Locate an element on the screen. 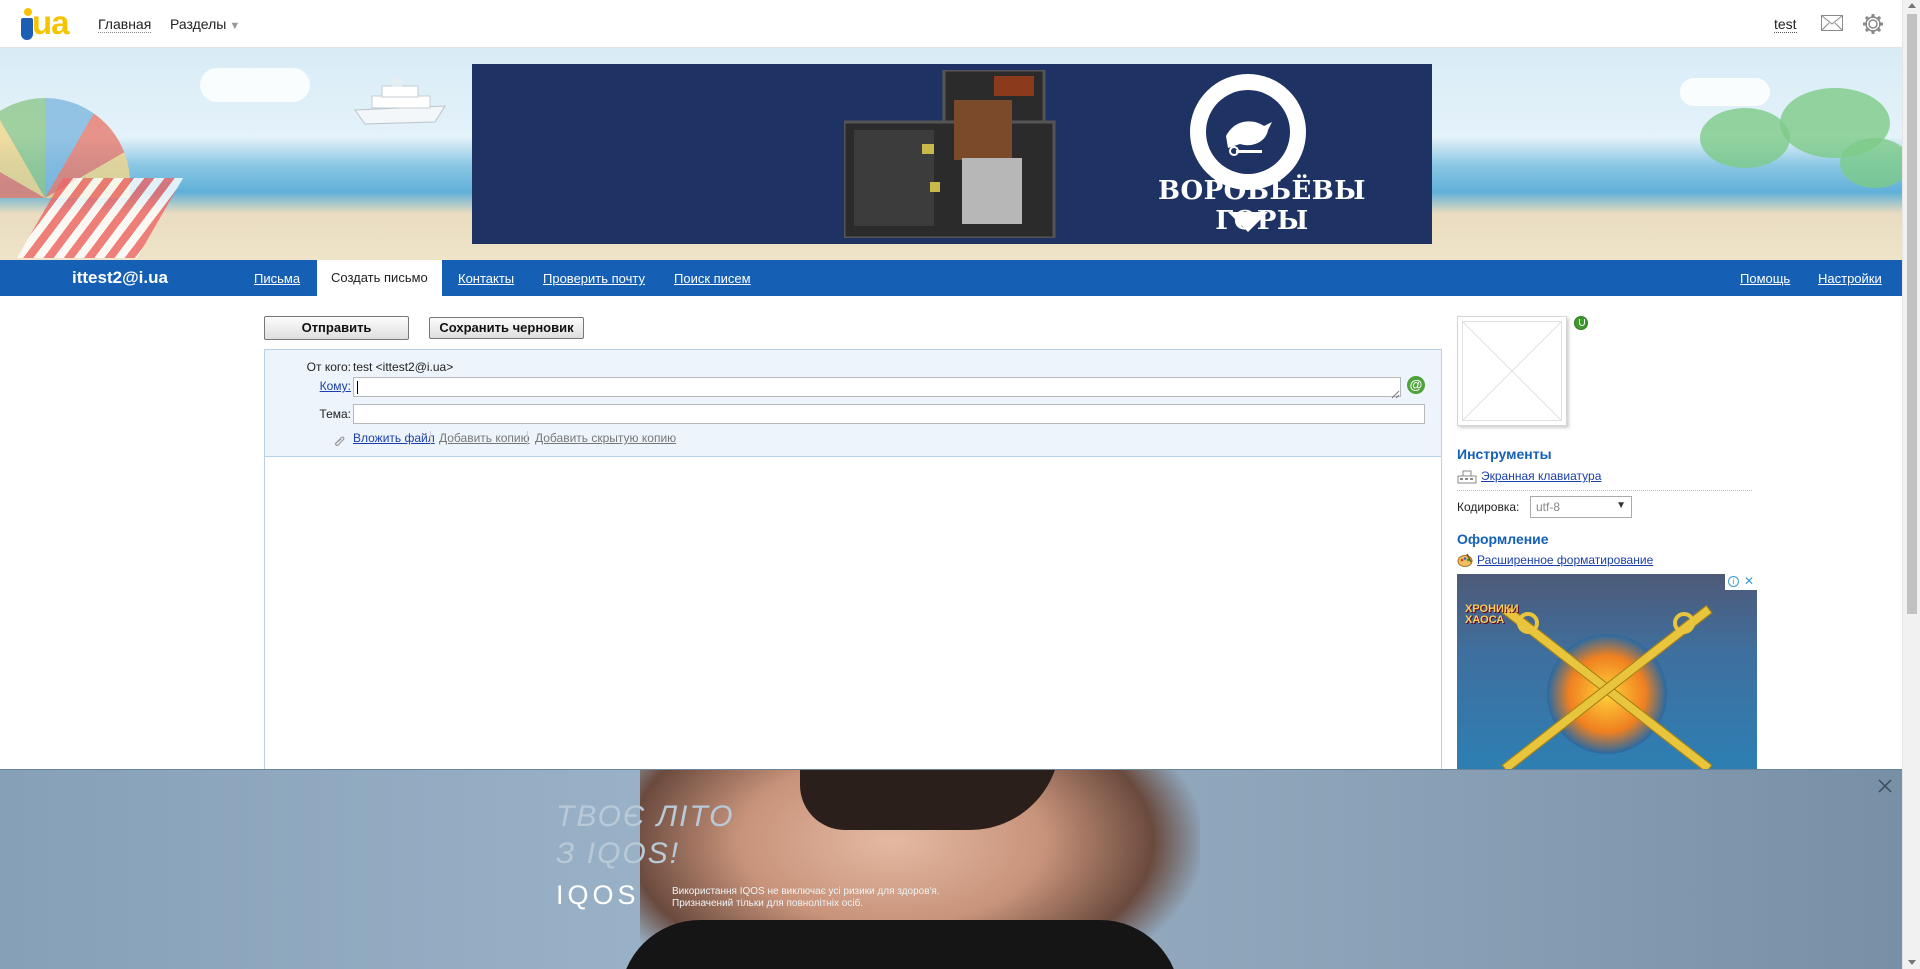  from-label: От кого: is located at coordinates (328, 367).